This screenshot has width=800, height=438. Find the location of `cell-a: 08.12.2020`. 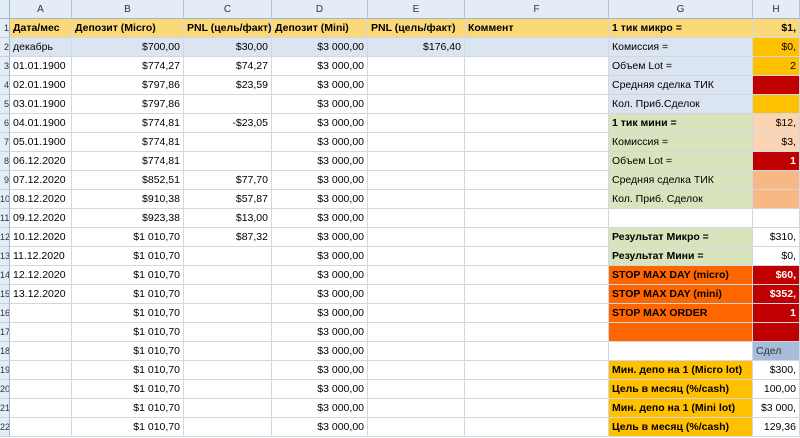

cell-a: 08.12.2020 is located at coordinates (41, 199).